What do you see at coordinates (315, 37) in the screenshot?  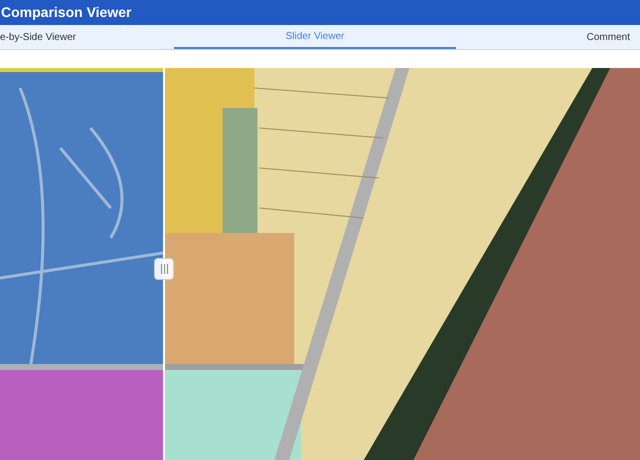 I see `tab: Slider Viewer` at bounding box center [315, 37].